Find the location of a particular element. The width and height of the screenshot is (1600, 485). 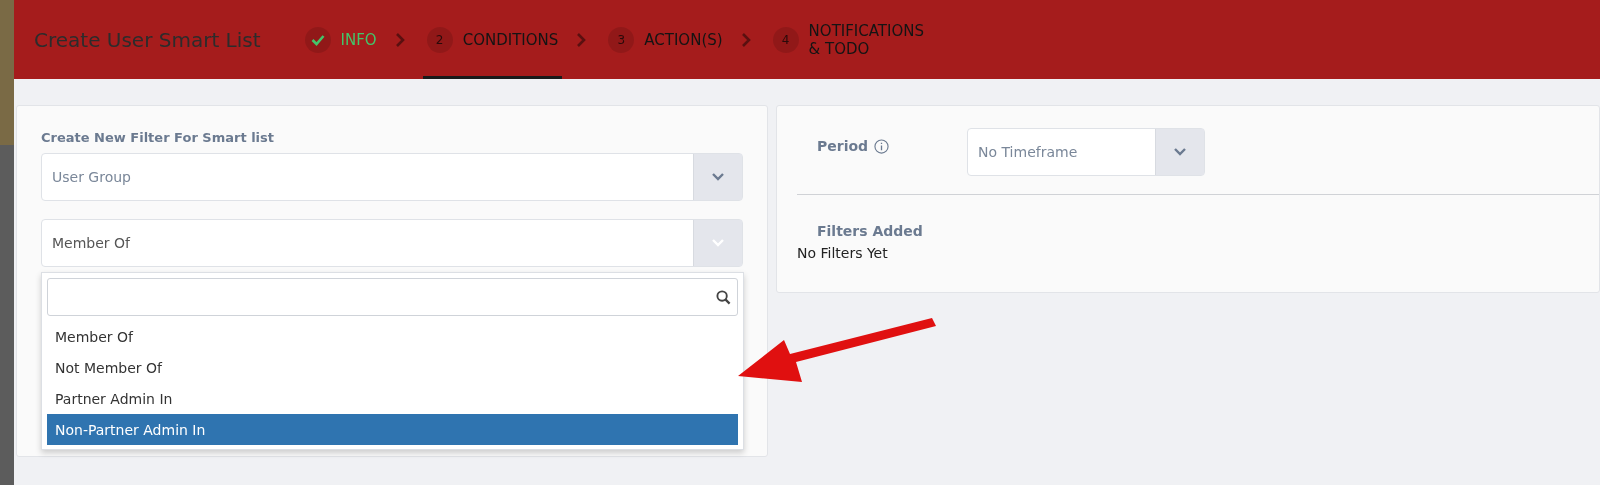

select-value: No Timeframe is located at coordinates (1028, 152).